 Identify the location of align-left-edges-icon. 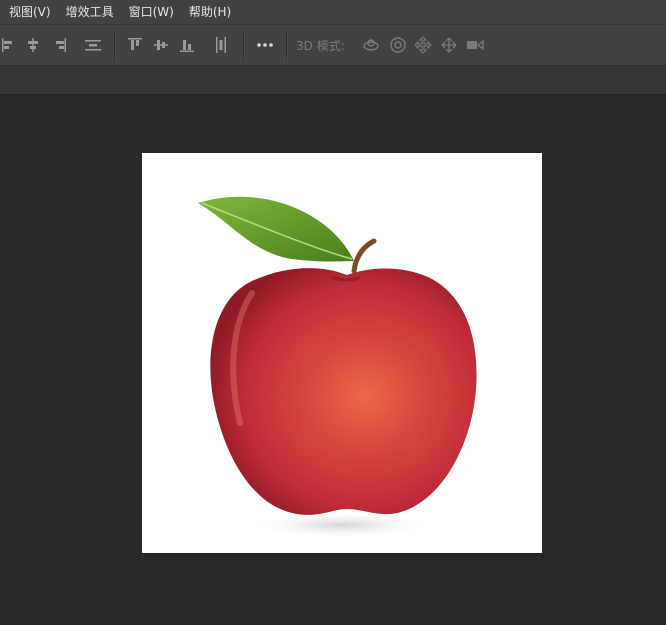
(9, 45).